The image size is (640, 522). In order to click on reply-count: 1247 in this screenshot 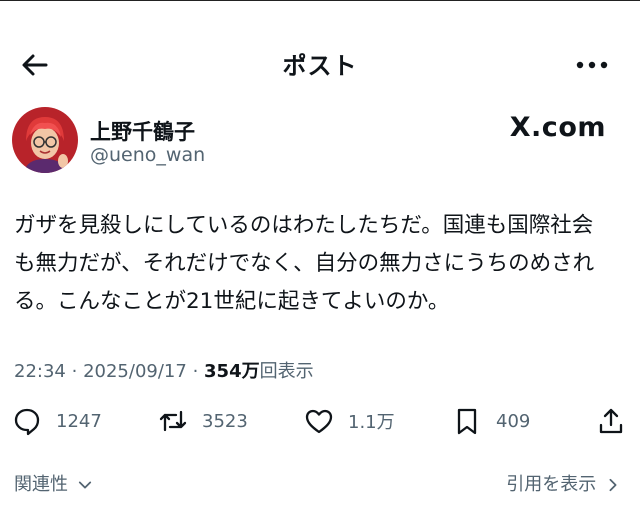, I will do `click(79, 421)`.